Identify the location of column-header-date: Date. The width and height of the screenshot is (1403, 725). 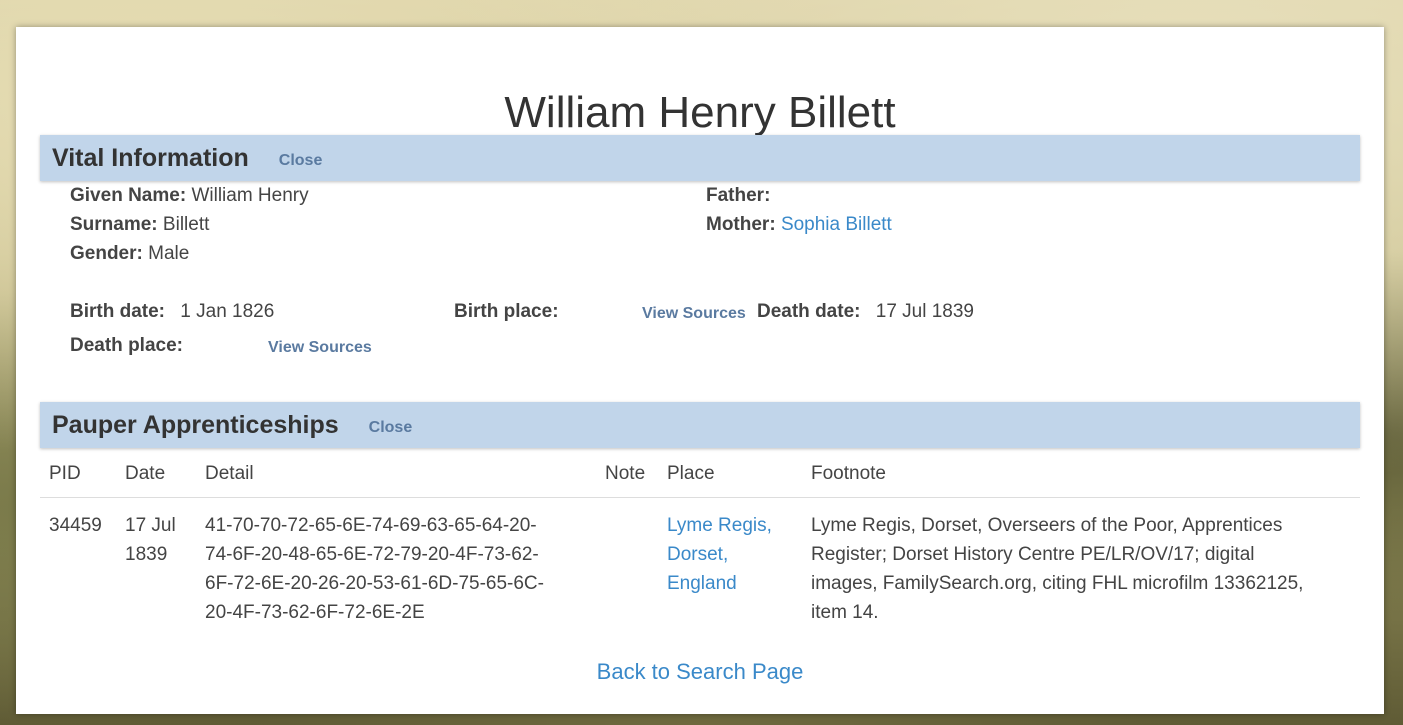
(145, 473).